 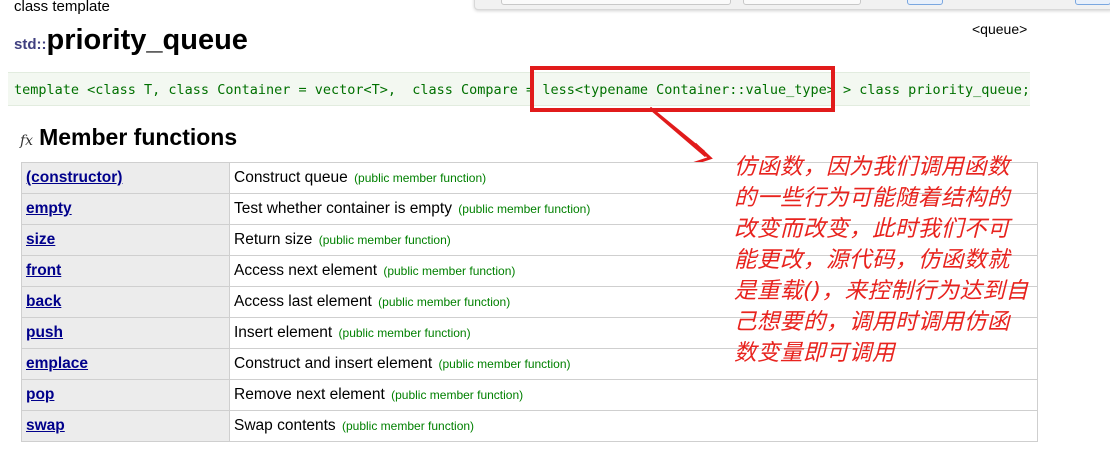 What do you see at coordinates (285, 425) in the screenshot?
I see `member-description: Swap contents` at bounding box center [285, 425].